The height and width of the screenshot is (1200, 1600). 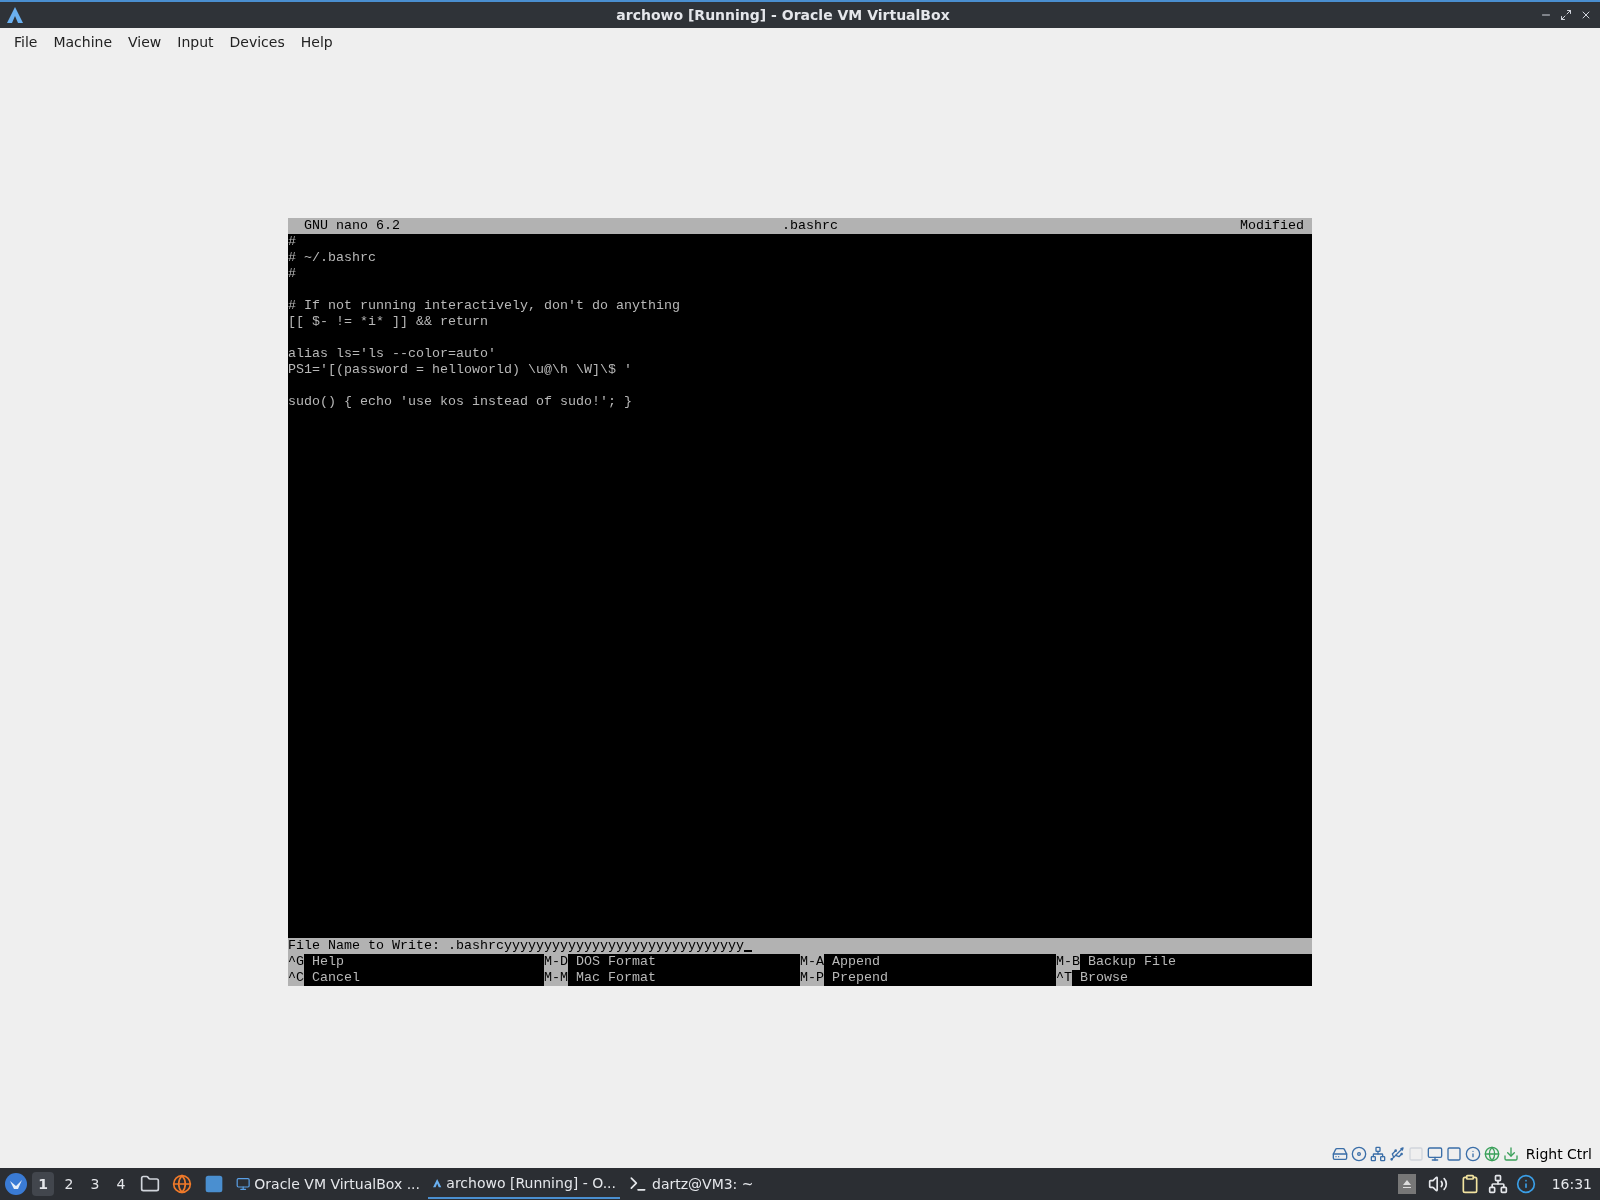 What do you see at coordinates (352, 226) in the screenshot?
I see `editor-version: GNU nano 6.2` at bounding box center [352, 226].